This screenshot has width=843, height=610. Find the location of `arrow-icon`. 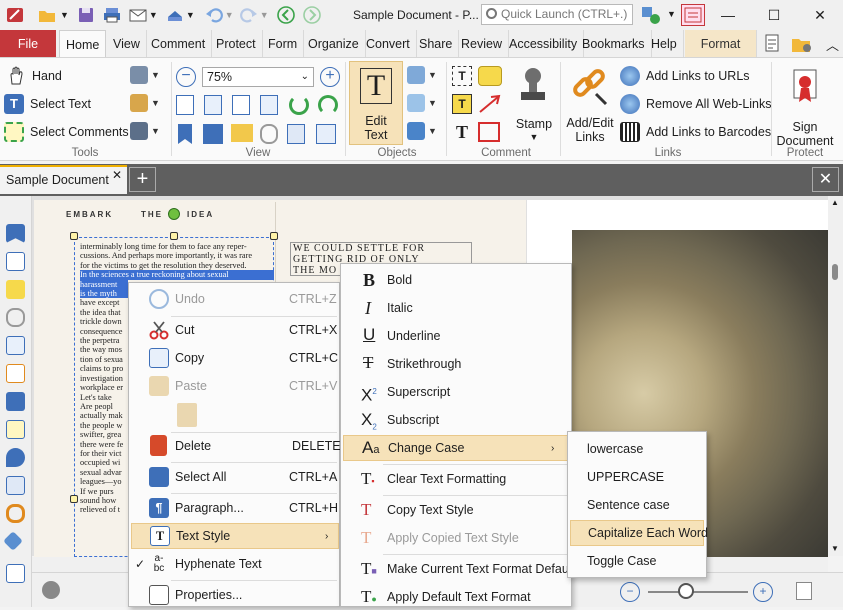

arrow-icon is located at coordinates (490, 104).